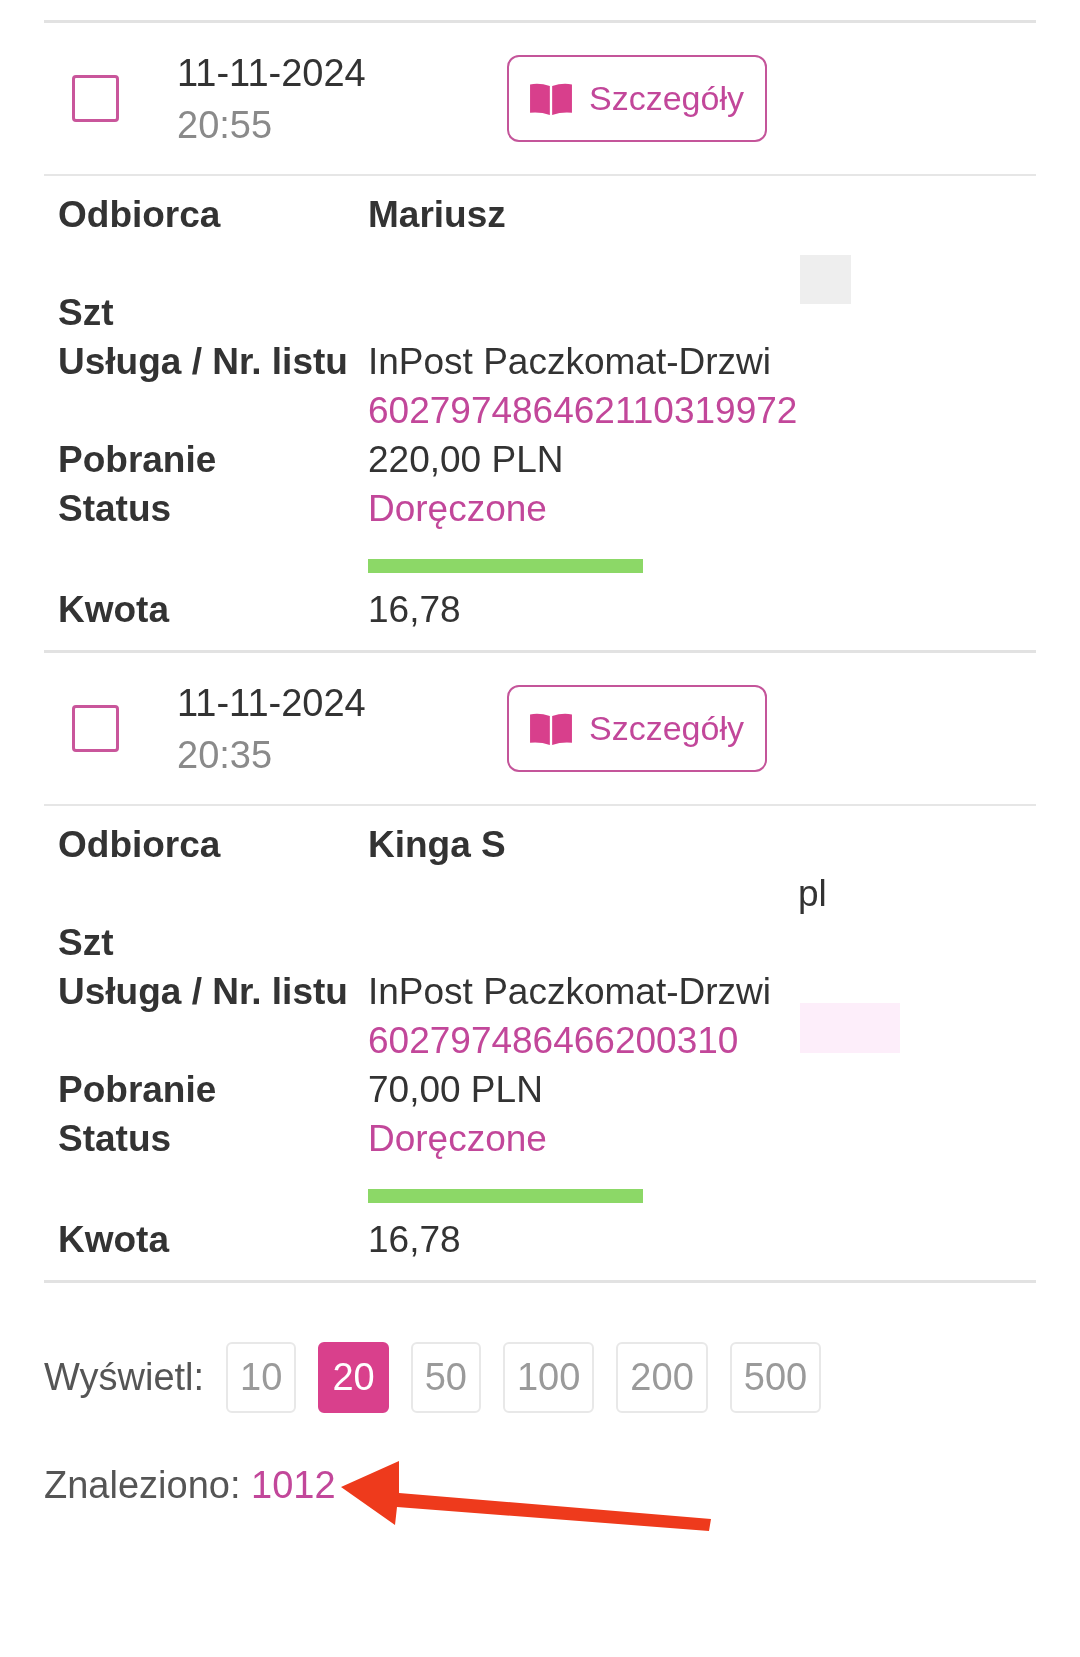 The width and height of the screenshot is (1080, 1657). Describe the element at coordinates (225, 125) in the screenshot. I see `time-text: 20:55` at that location.